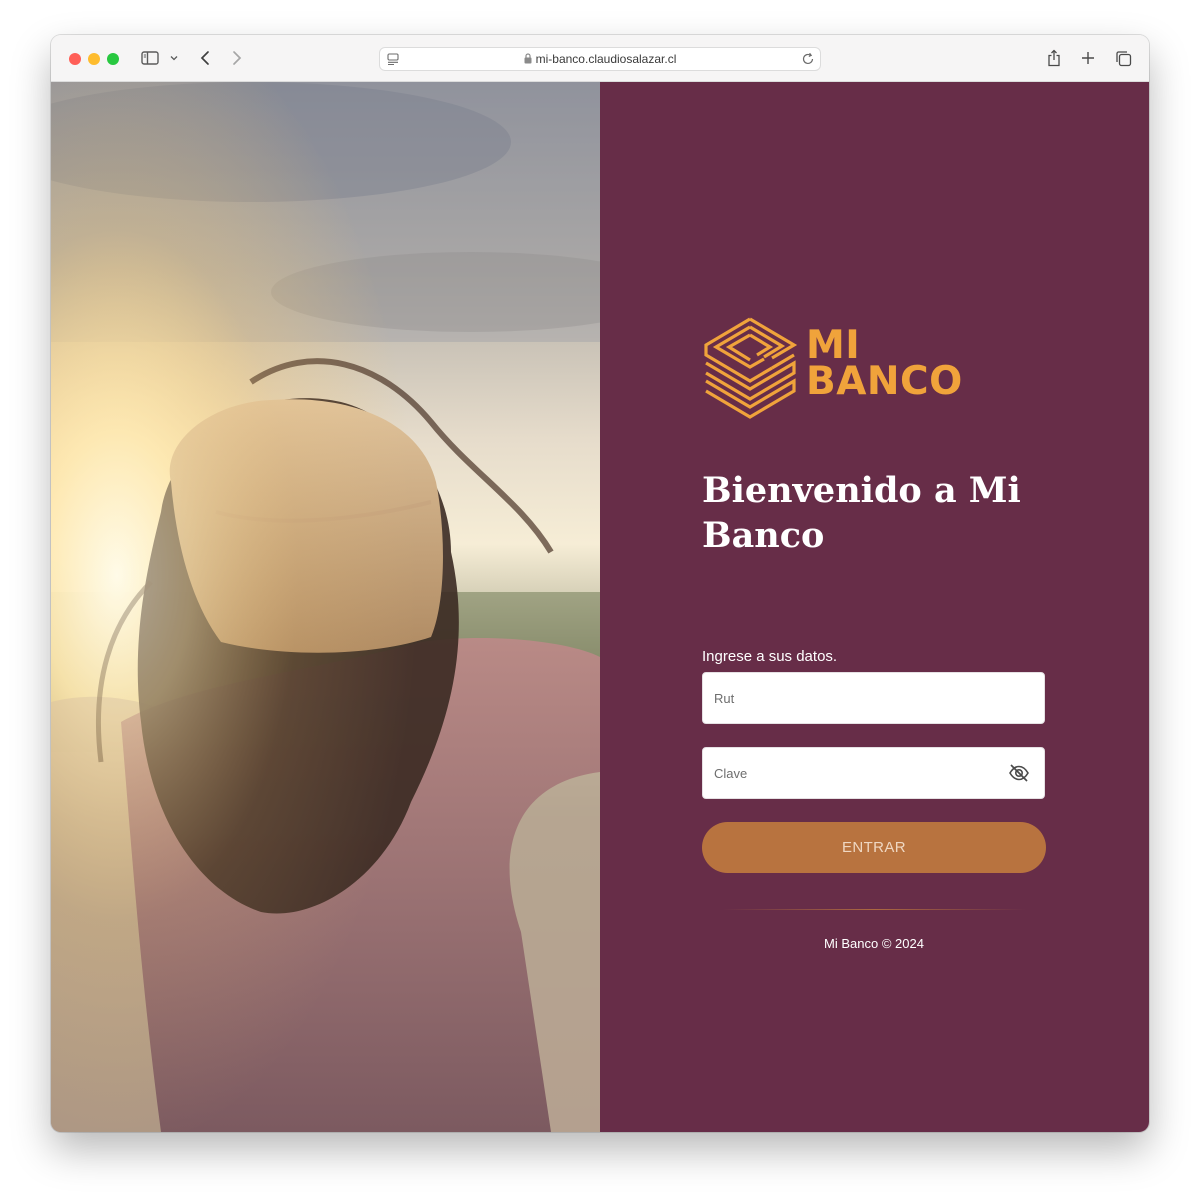 The width and height of the screenshot is (1200, 1200). What do you see at coordinates (884, 381) in the screenshot?
I see `brand-name-line2: BANCO` at bounding box center [884, 381].